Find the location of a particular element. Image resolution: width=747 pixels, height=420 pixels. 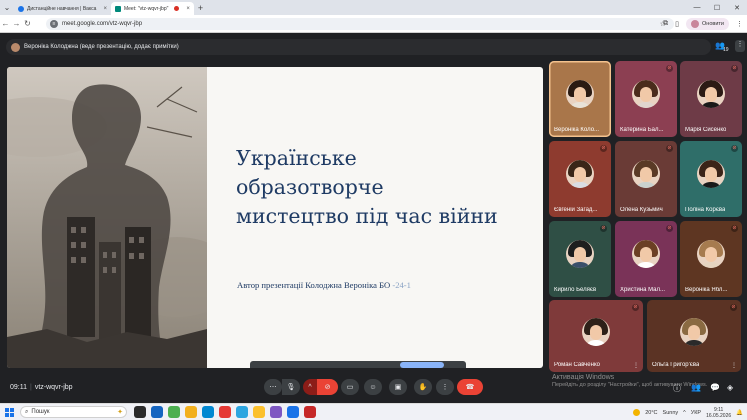

notifications-icon: 🔔 is located at coordinates (739, 413).